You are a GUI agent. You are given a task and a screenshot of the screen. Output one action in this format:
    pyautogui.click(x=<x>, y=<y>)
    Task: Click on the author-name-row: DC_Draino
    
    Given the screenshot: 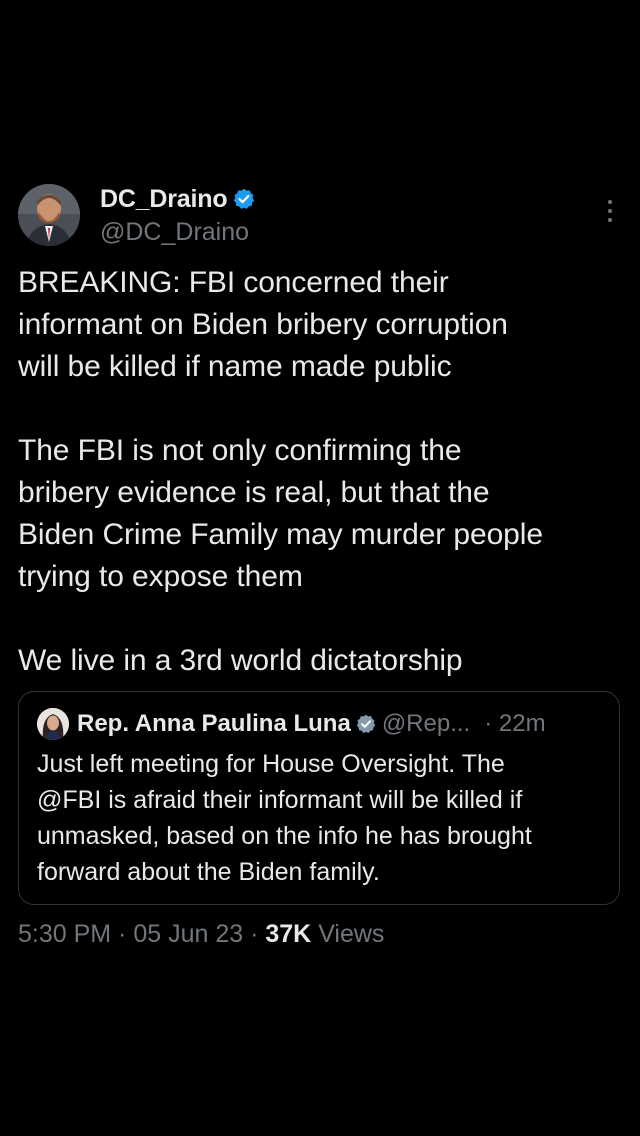 What is the action you would take?
    pyautogui.click(x=177, y=199)
    